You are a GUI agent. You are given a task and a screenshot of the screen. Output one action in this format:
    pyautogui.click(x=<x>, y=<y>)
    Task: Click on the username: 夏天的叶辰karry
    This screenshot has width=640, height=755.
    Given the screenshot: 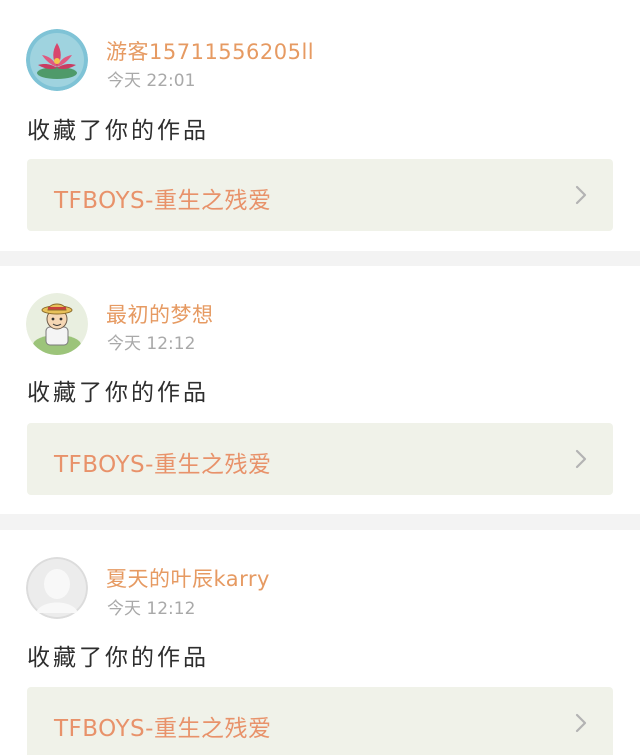 What is the action you would take?
    pyautogui.click(x=188, y=578)
    